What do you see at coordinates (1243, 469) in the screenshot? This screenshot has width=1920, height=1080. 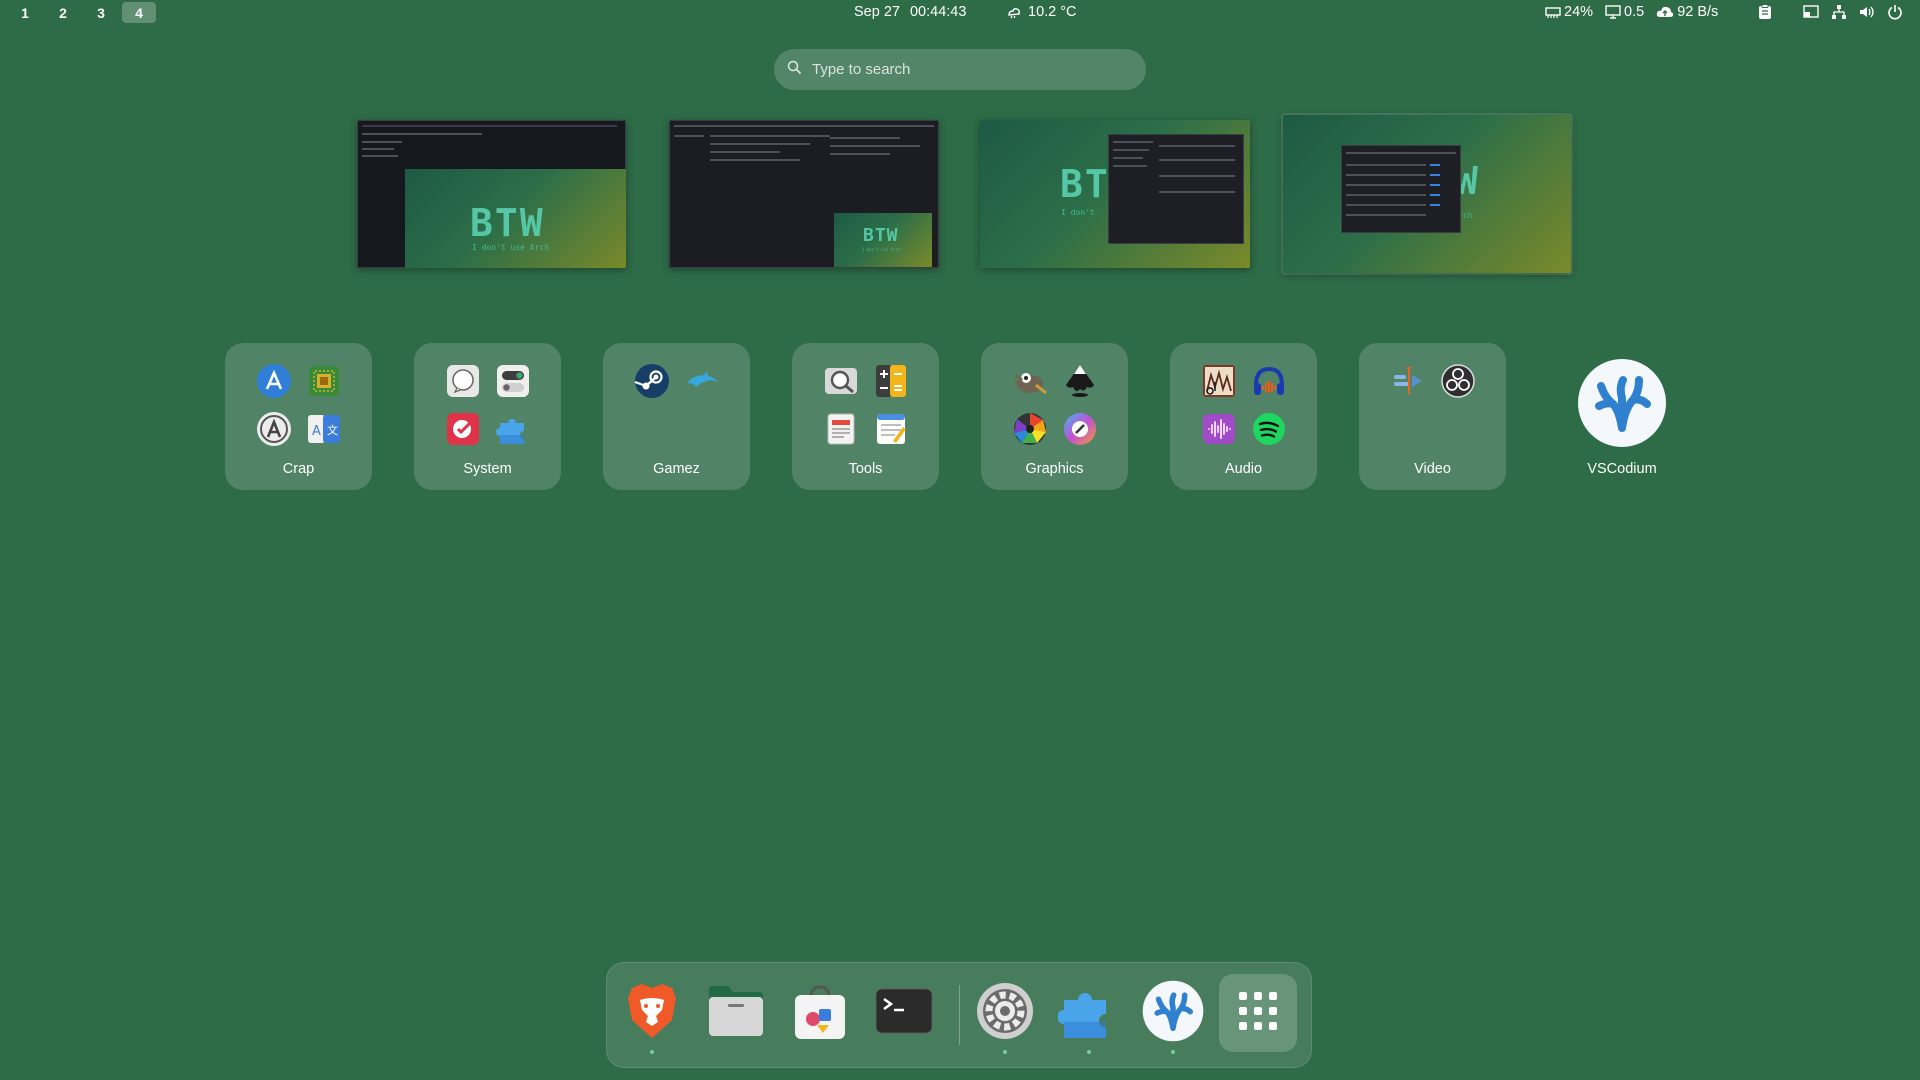 I see `folder-label: Audio` at bounding box center [1243, 469].